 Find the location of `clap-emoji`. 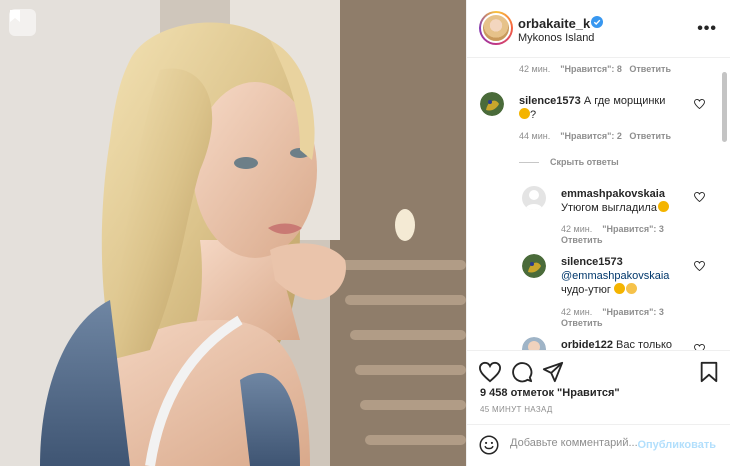

clap-emoji is located at coordinates (631, 288).